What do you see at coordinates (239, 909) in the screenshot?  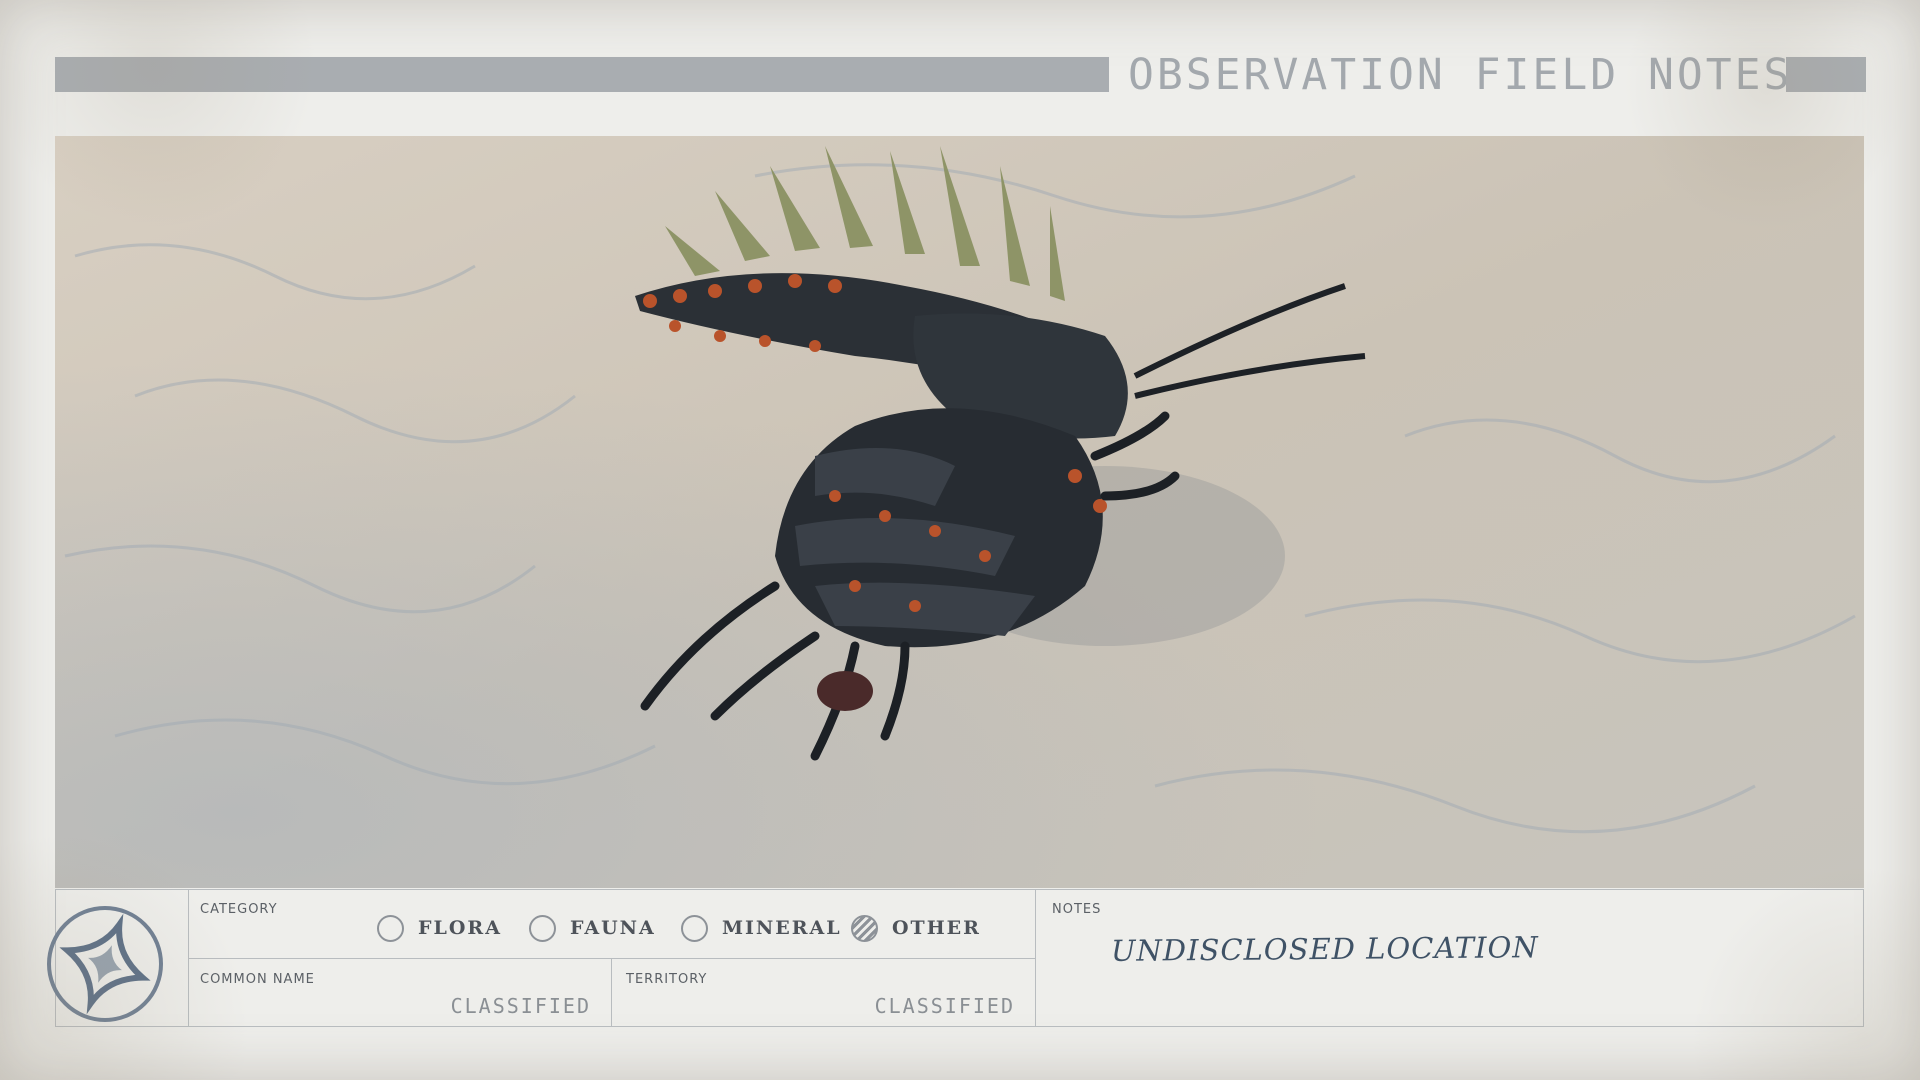 I see `category-label: CATEGORY` at bounding box center [239, 909].